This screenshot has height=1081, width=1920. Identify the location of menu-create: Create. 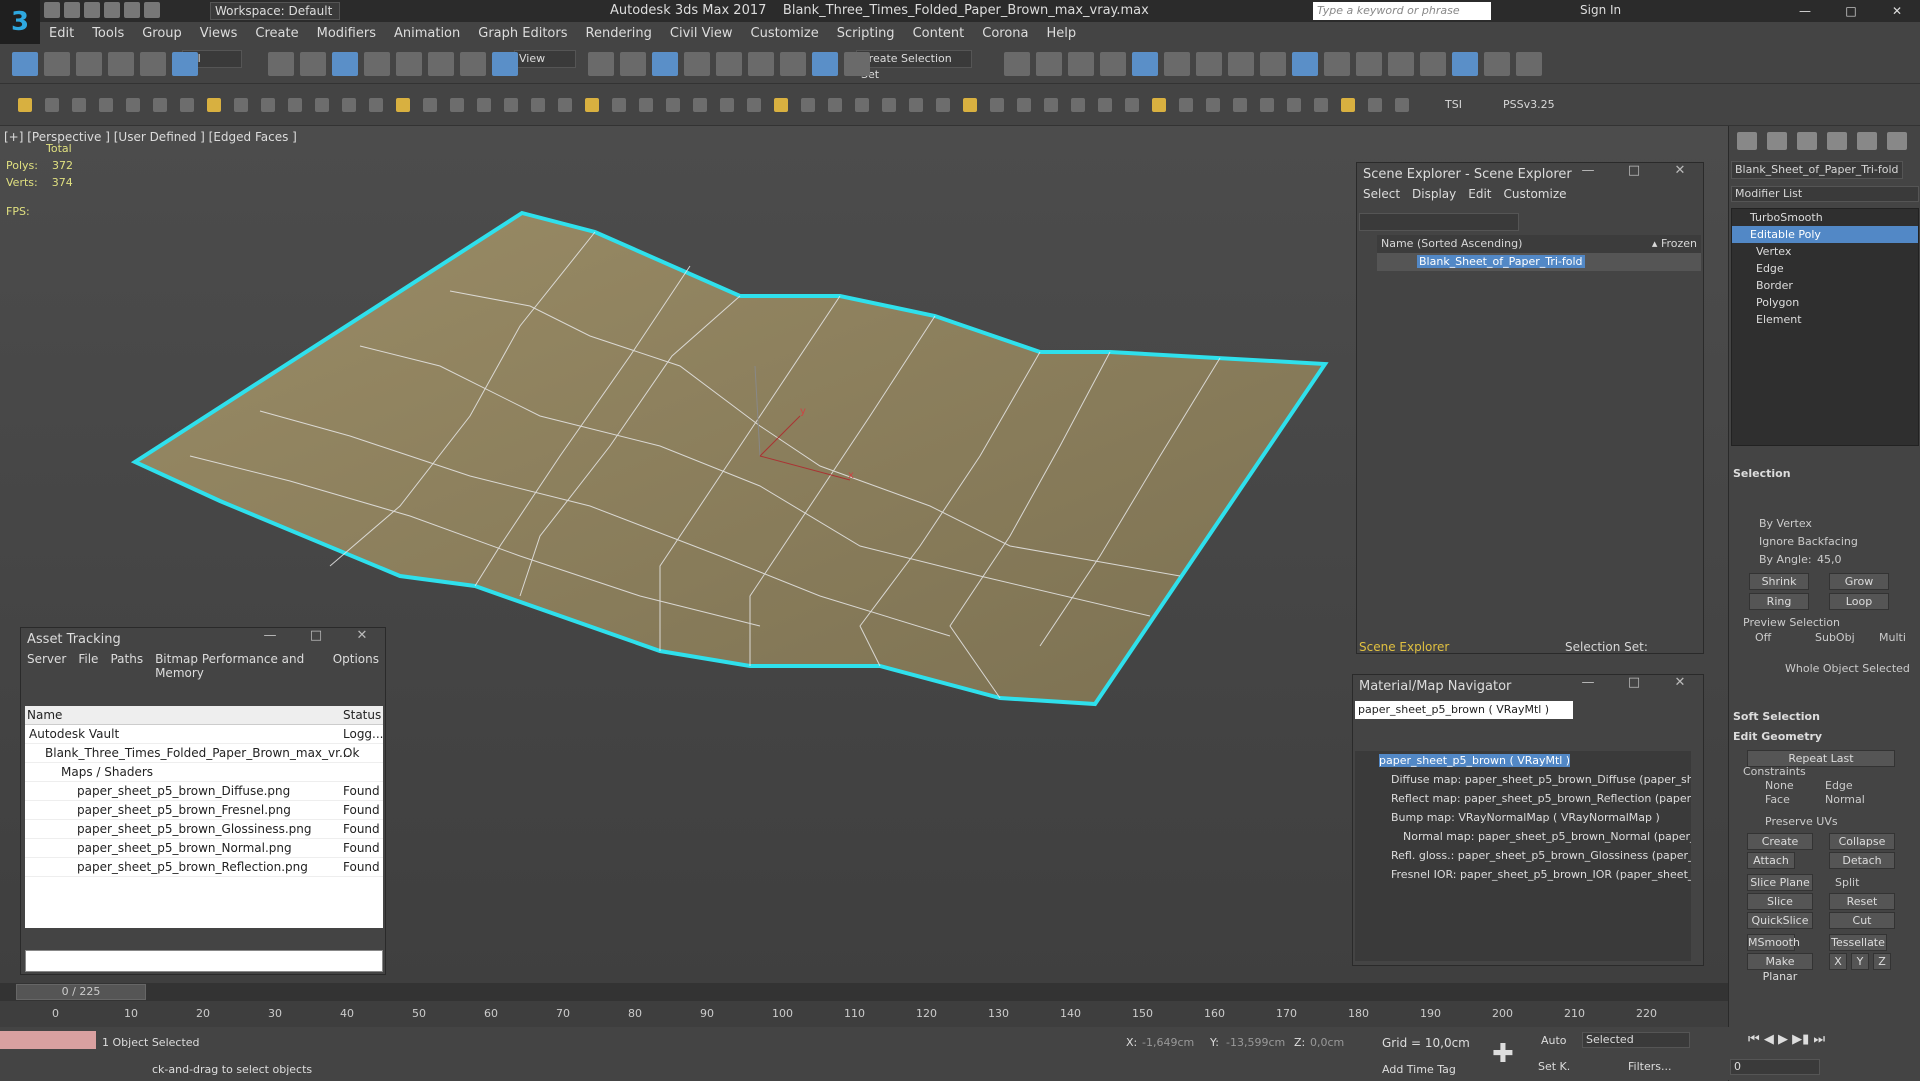
(276, 33).